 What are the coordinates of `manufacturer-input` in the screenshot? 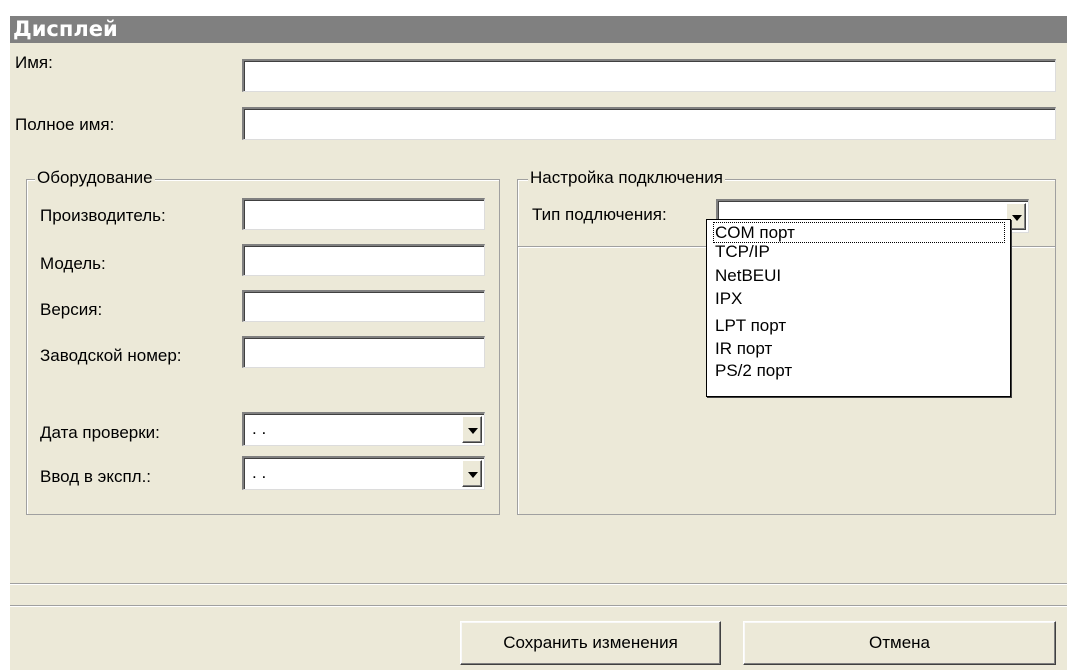 It's located at (363, 214).